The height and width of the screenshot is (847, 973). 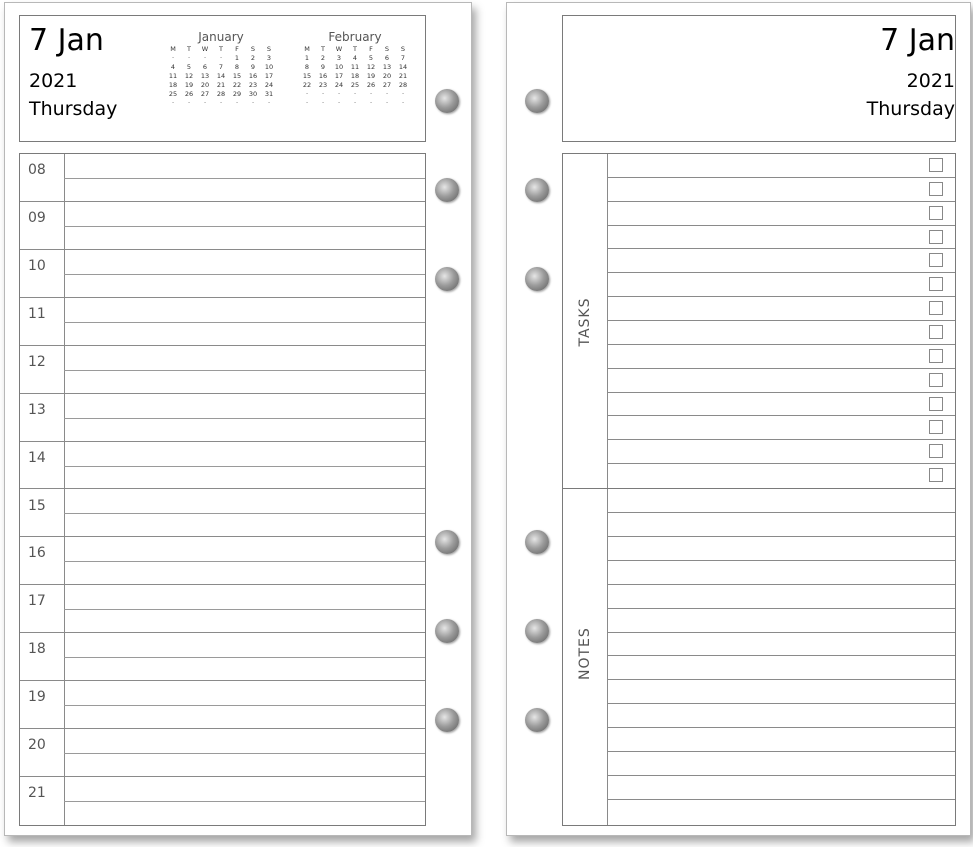 I want to click on calendar-day: 1, so click(x=237, y=58).